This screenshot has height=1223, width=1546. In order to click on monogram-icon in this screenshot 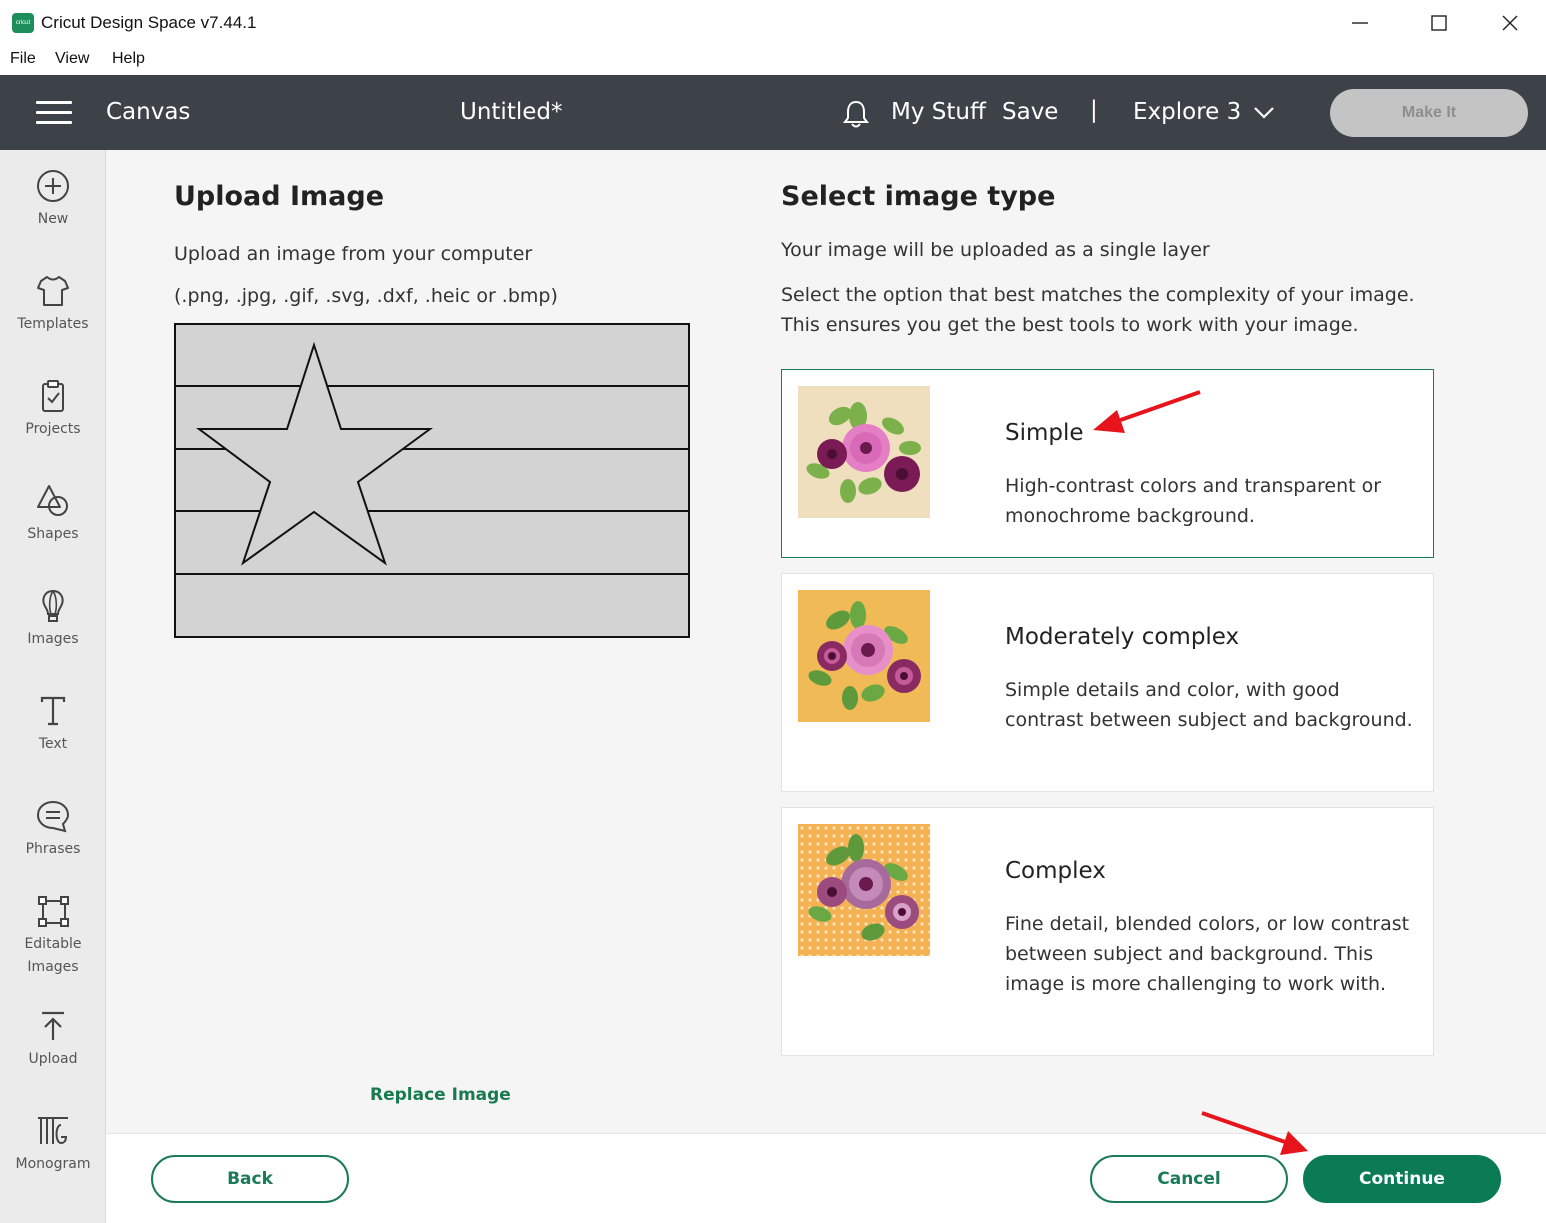, I will do `click(53, 1131)`.